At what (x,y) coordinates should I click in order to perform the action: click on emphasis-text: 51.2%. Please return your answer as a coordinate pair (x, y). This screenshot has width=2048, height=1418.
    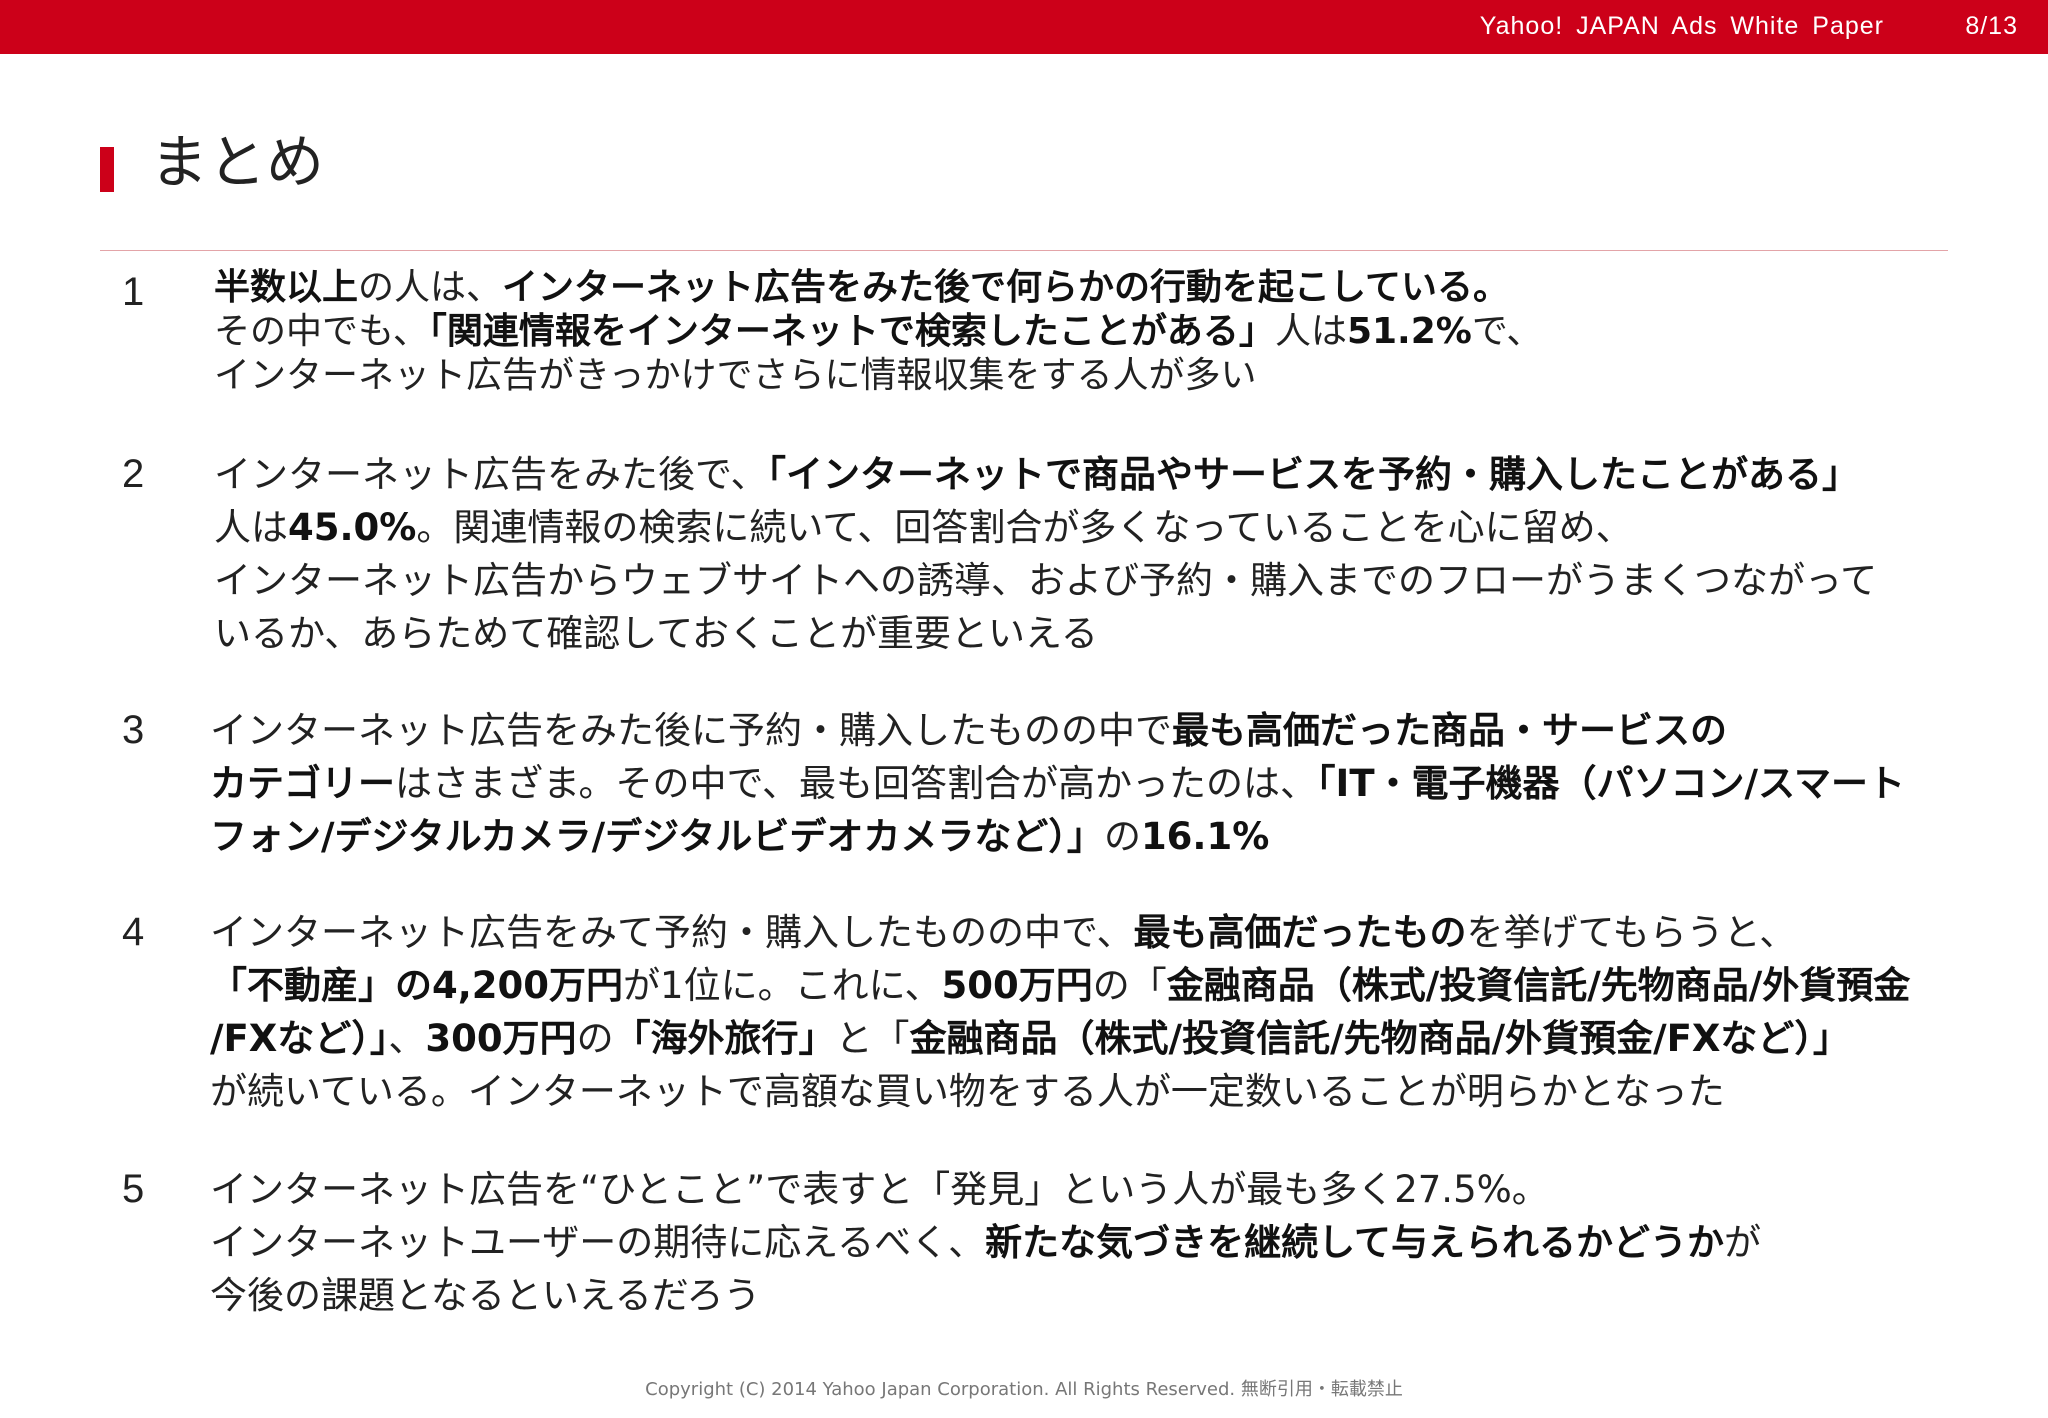
    Looking at the image, I should click on (1409, 331).